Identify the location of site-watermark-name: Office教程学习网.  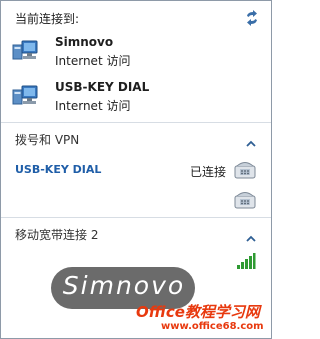
(198, 312).